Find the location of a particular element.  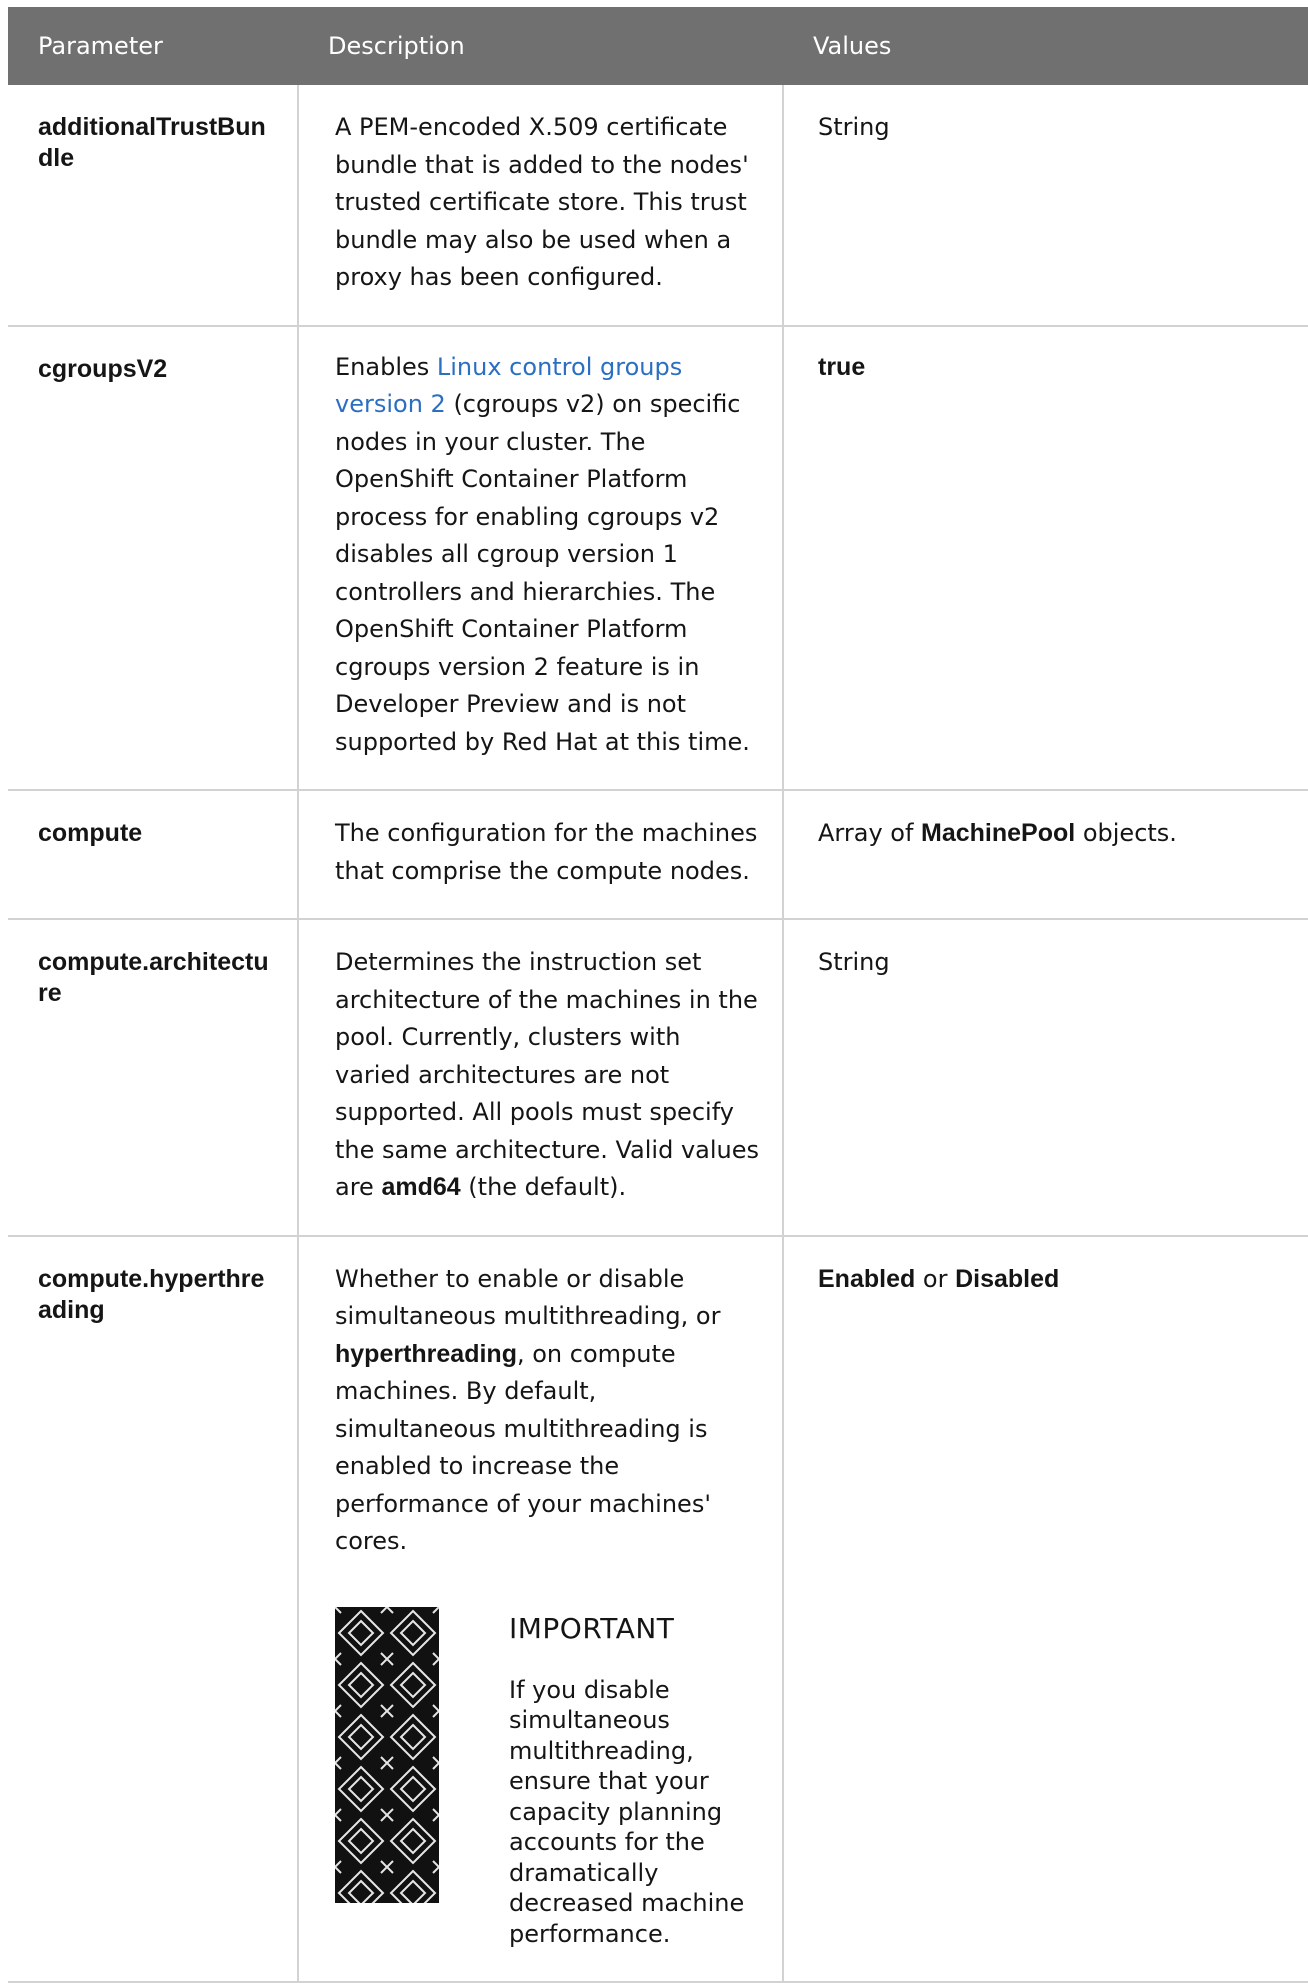

parameter-name: compute is located at coordinates (153, 855).